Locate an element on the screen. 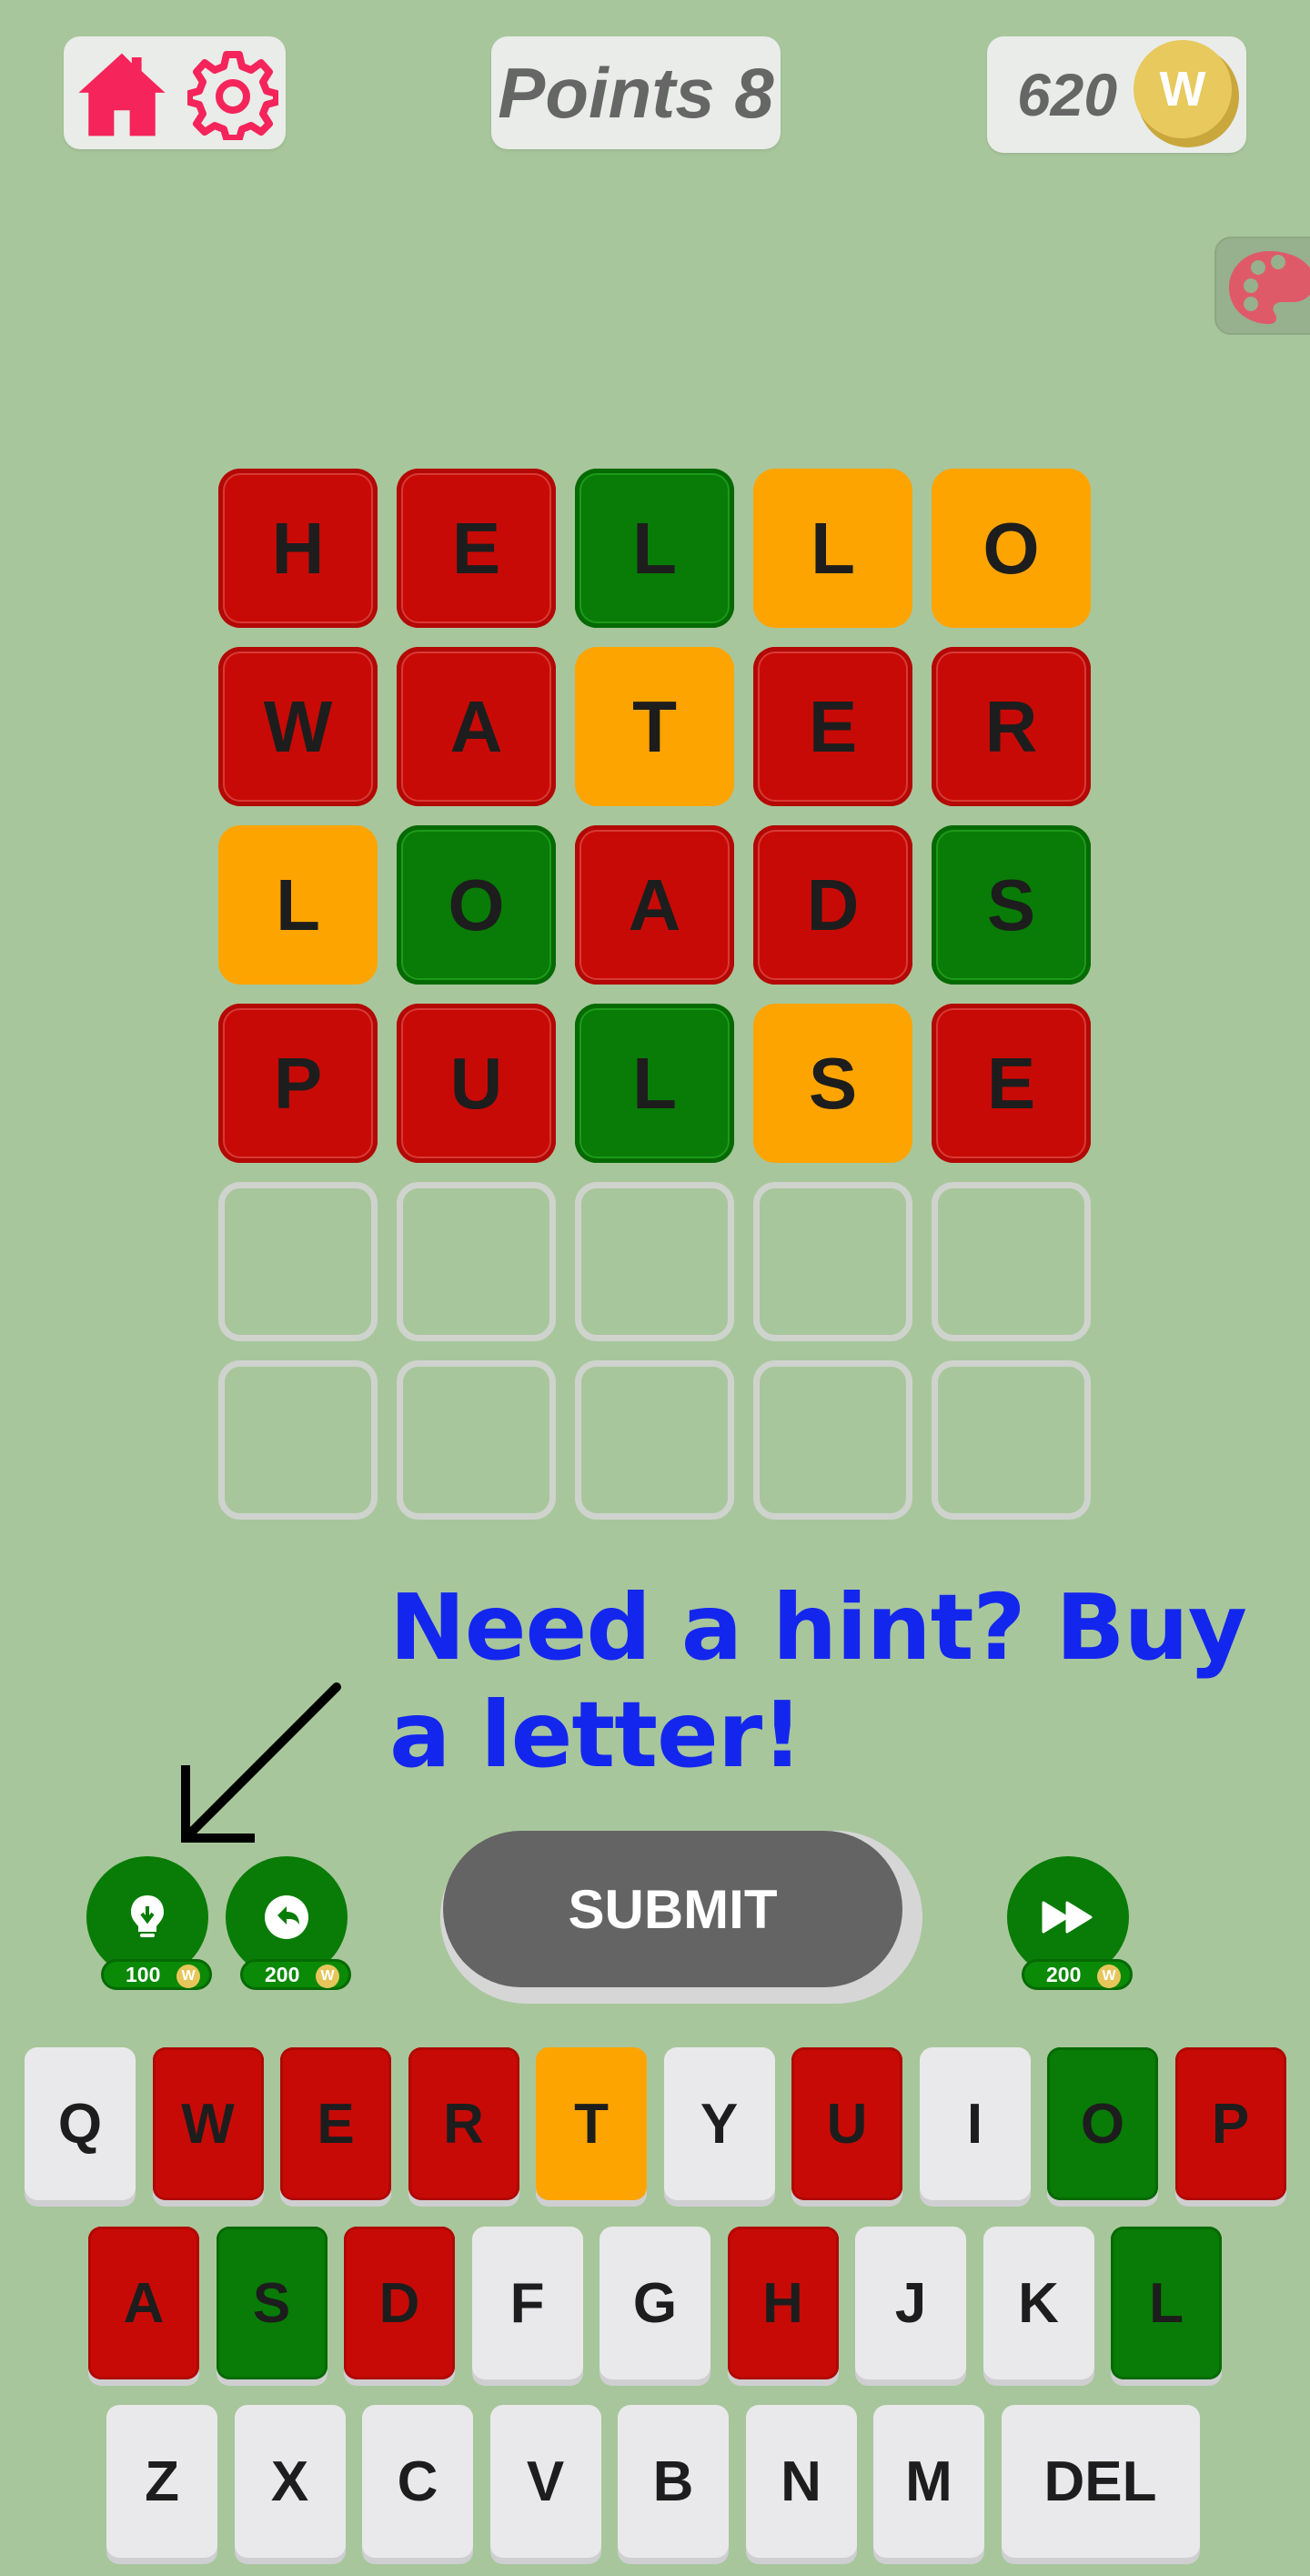 Image resolution: width=1310 pixels, height=2576 pixels. key-u: U is located at coordinates (846, 2123).